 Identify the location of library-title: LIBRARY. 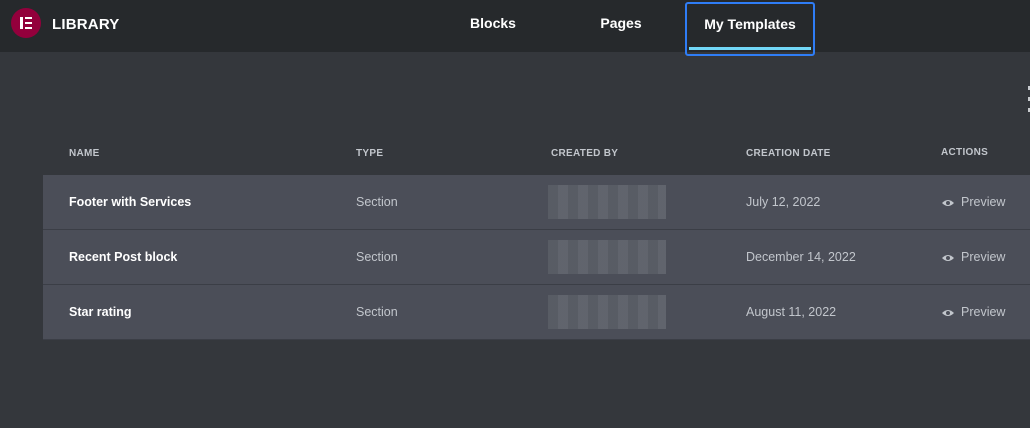
(86, 24).